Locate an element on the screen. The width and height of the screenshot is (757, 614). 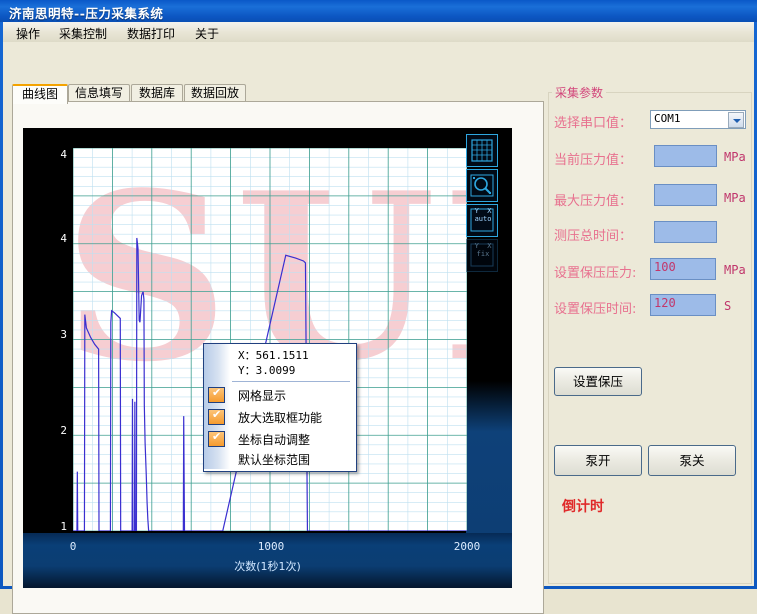
unit-hold-time: S is located at coordinates (728, 306).